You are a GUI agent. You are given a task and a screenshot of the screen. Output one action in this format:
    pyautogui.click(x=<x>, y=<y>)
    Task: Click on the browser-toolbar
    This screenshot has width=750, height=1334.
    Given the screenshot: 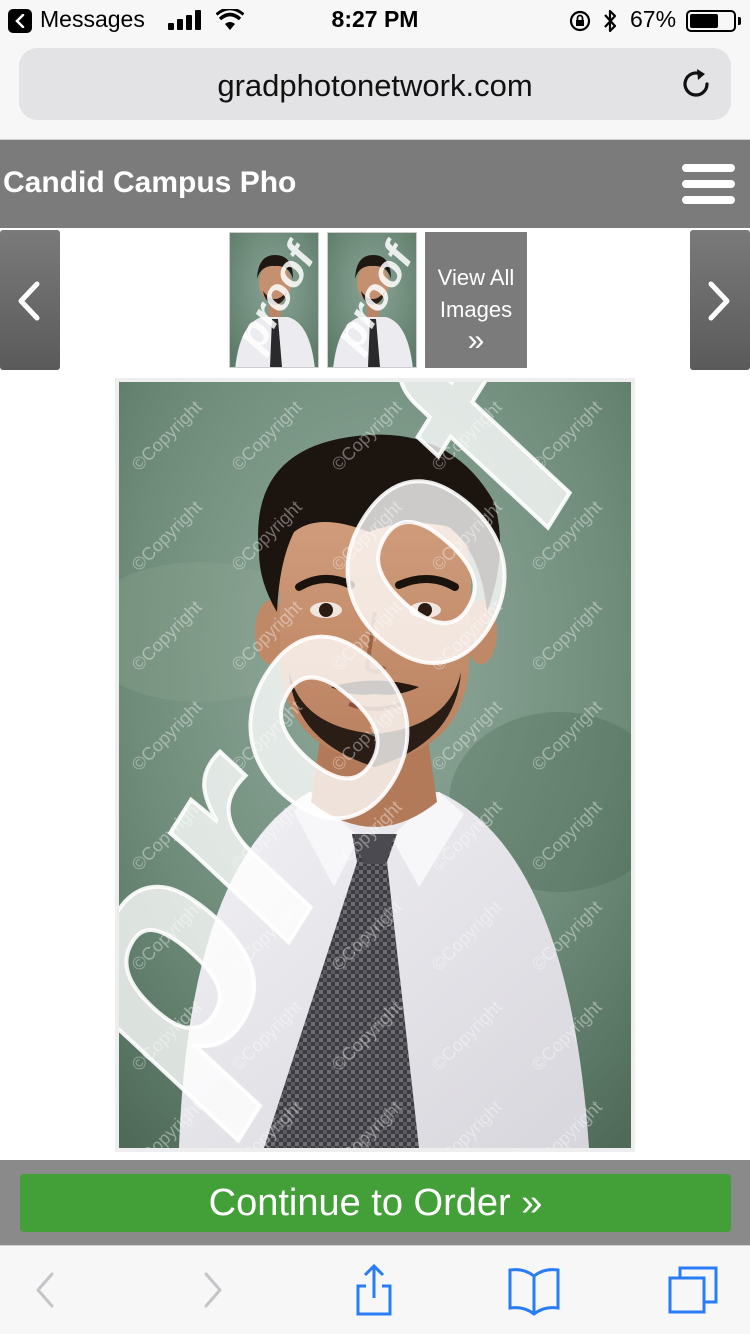 What is the action you would take?
    pyautogui.click(x=375, y=1289)
    